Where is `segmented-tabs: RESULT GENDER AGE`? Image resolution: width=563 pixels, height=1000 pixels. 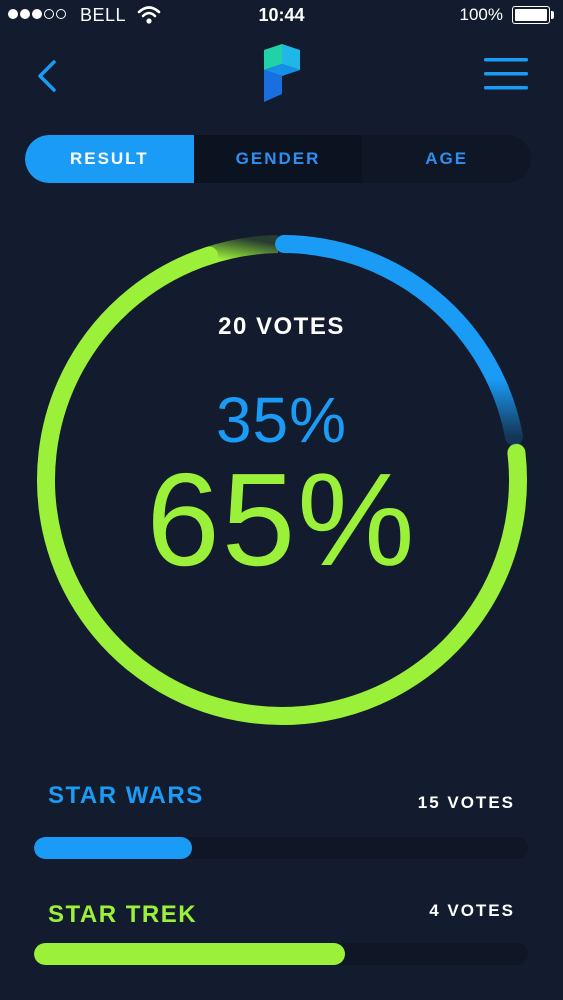
segmented-tabs: RESULT GENDER AGE is located at coordinates (278, 159).